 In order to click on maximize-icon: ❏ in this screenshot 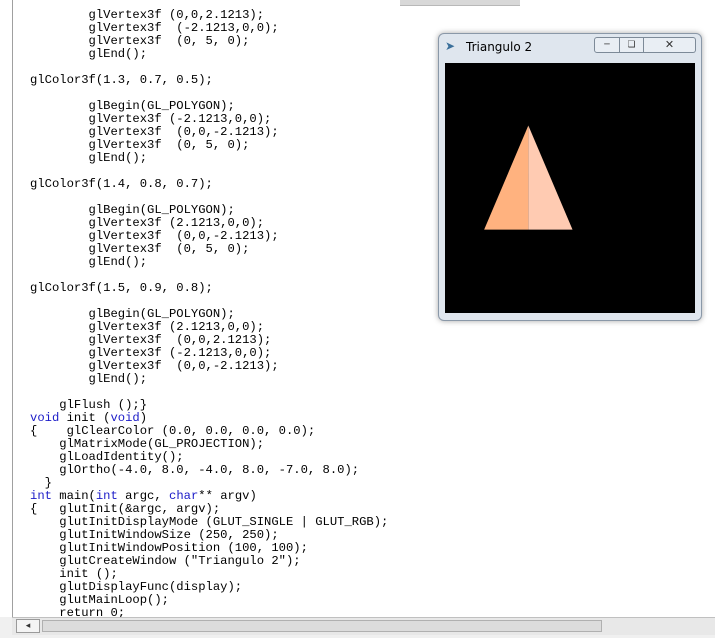, I will do `click(631, 45)`.